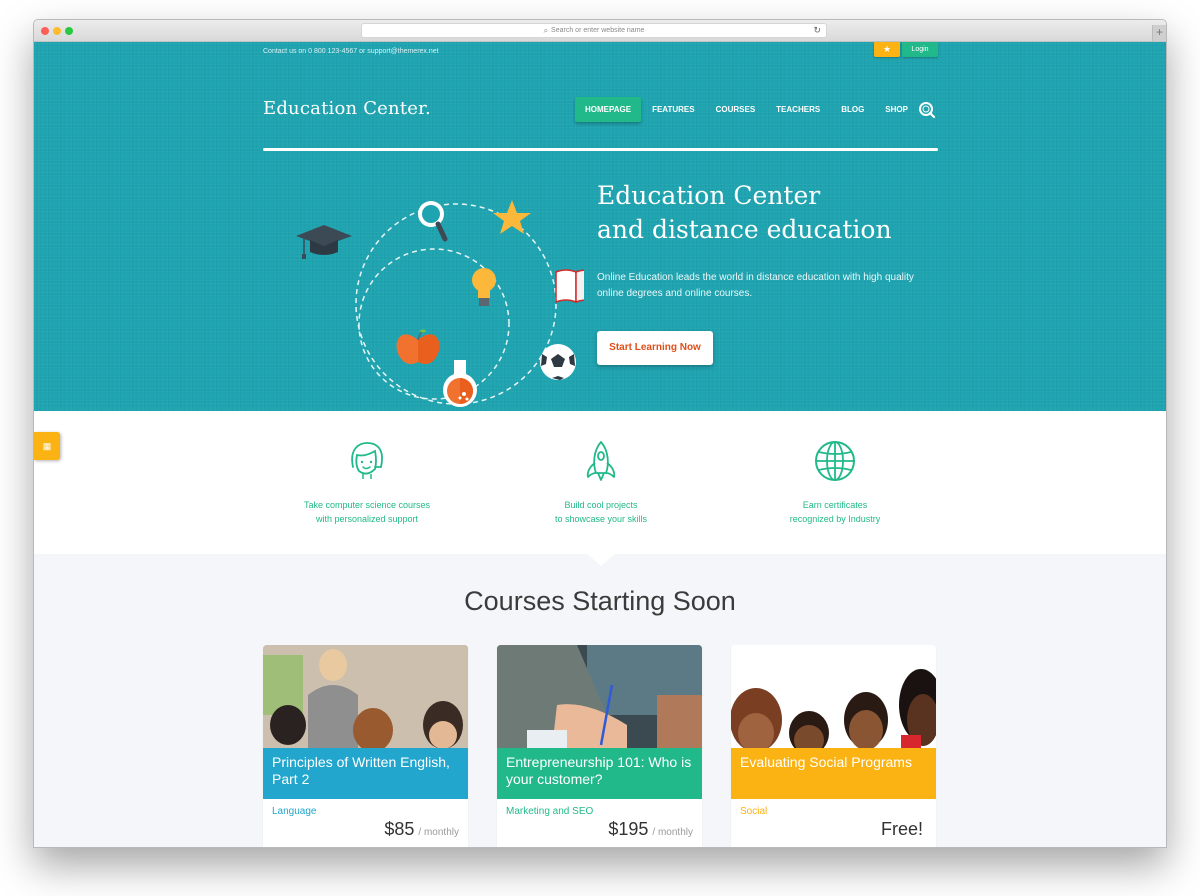  I want to click on reload-icon: ↻, so click(817, 30).